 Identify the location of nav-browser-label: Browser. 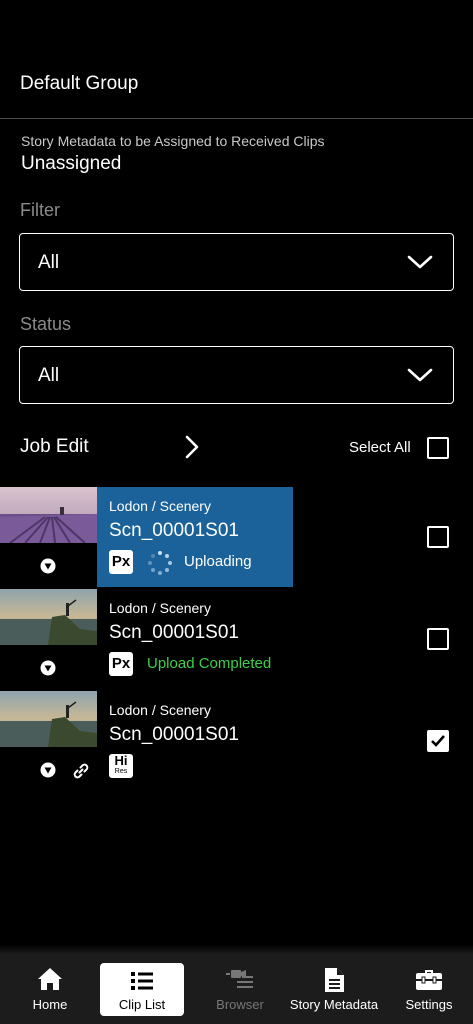
(240, 1004).